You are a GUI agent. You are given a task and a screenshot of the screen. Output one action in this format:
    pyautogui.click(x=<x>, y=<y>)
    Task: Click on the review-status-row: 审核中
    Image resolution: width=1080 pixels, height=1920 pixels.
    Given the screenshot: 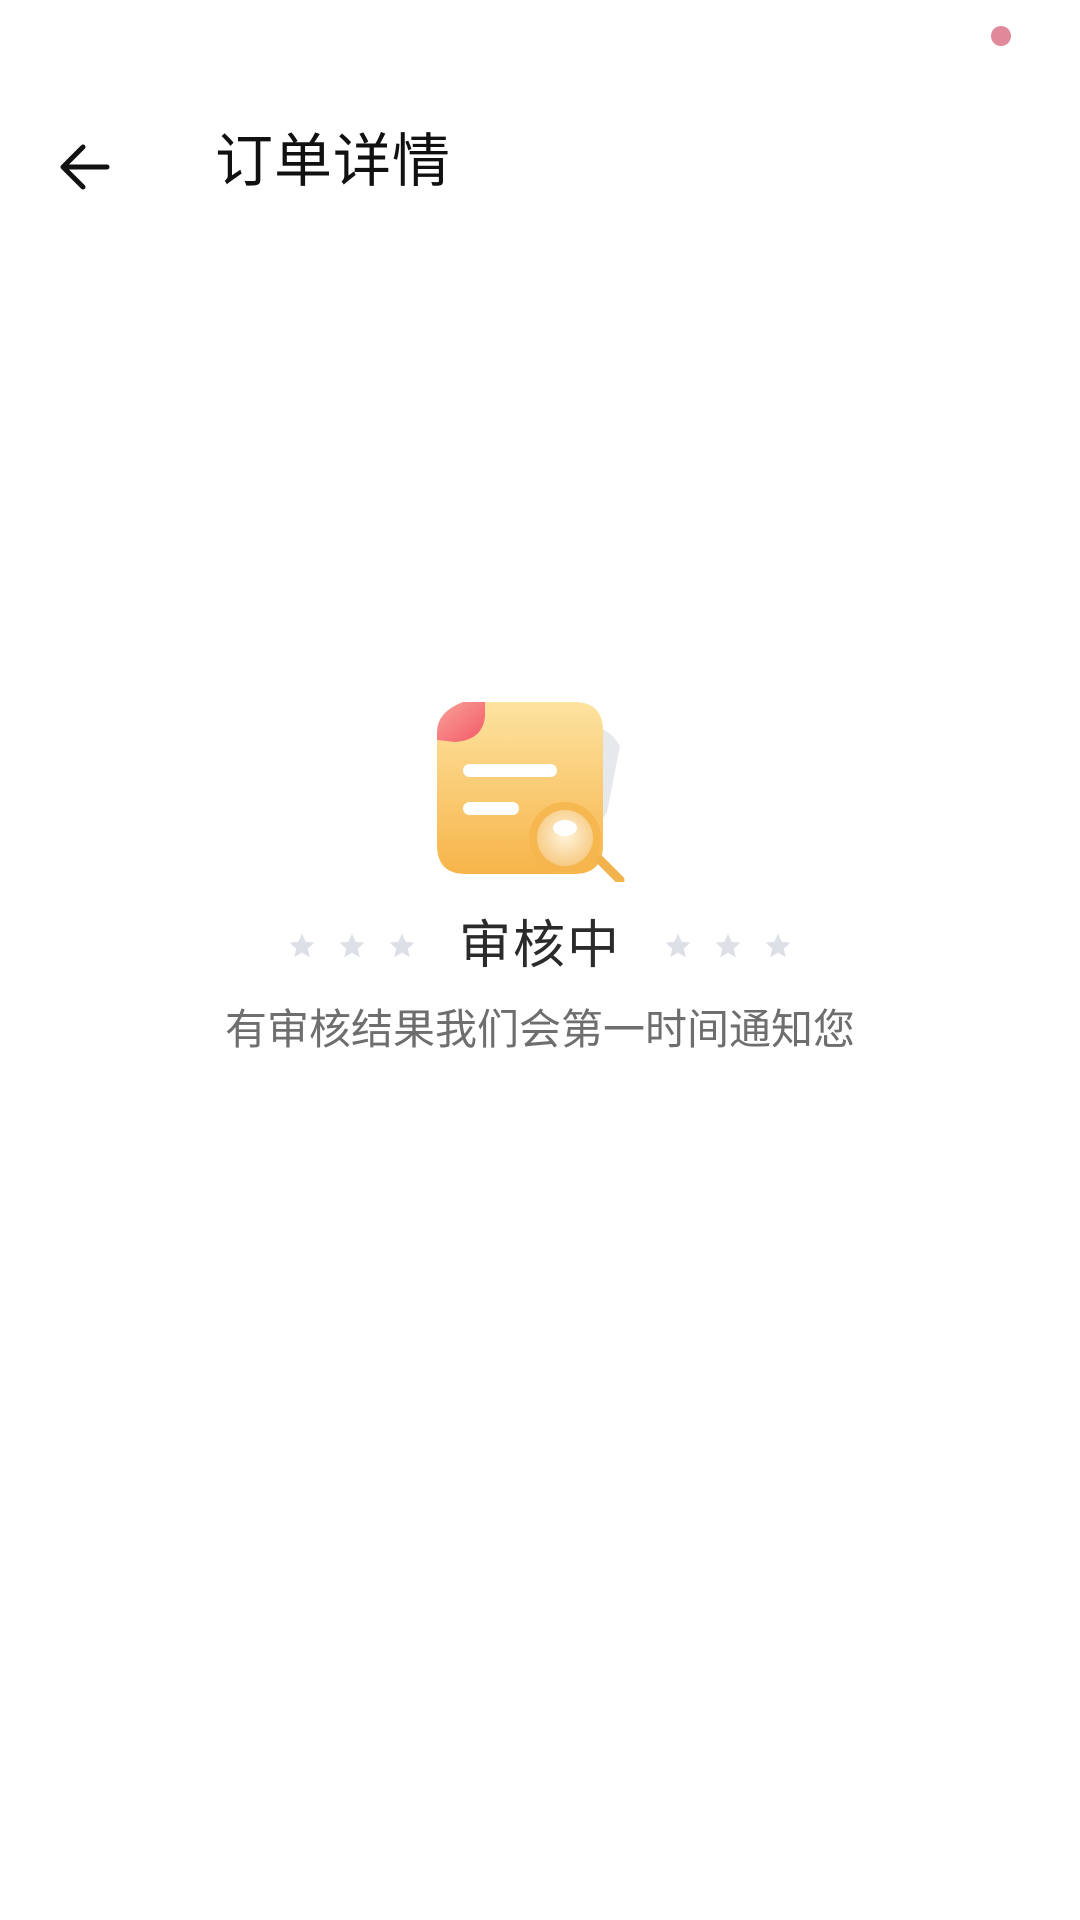 What is the action you would take?
    pyautogui.click(x=540, y=946)
    